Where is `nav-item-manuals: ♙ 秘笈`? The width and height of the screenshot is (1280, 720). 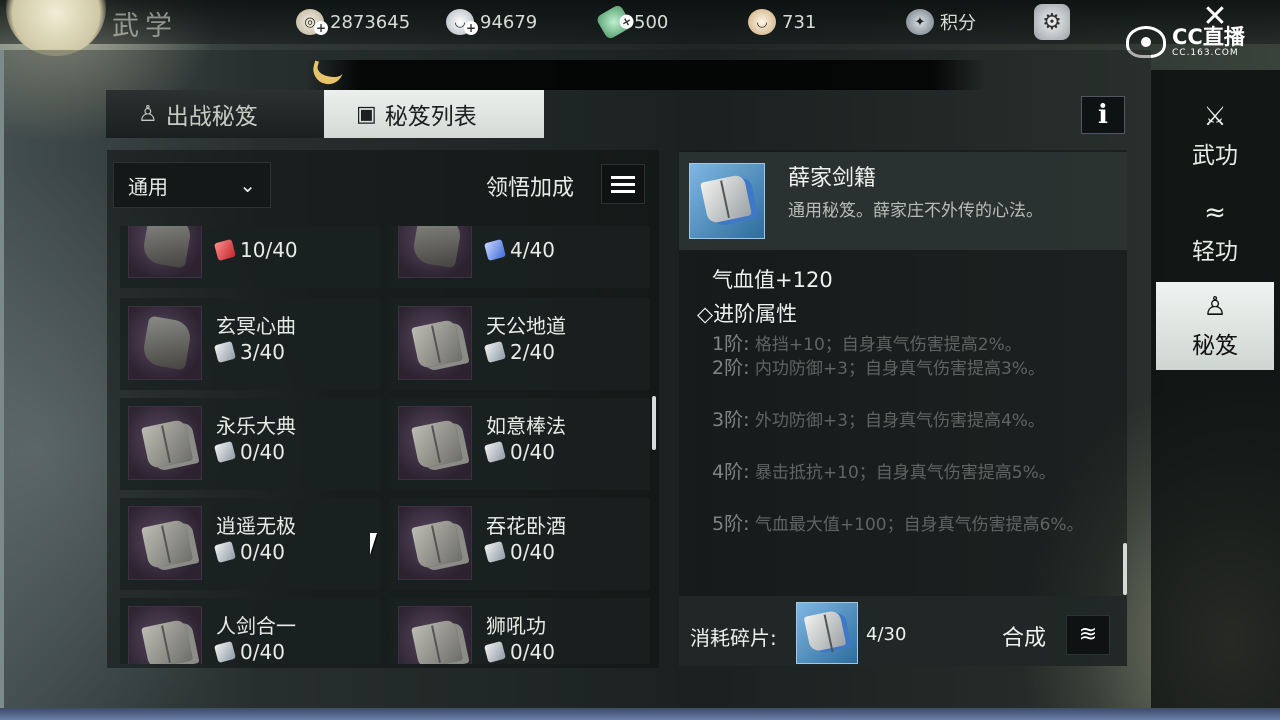 nav-item-manuals: ♙ 秘笈 is located at coordinates (1215, 326).